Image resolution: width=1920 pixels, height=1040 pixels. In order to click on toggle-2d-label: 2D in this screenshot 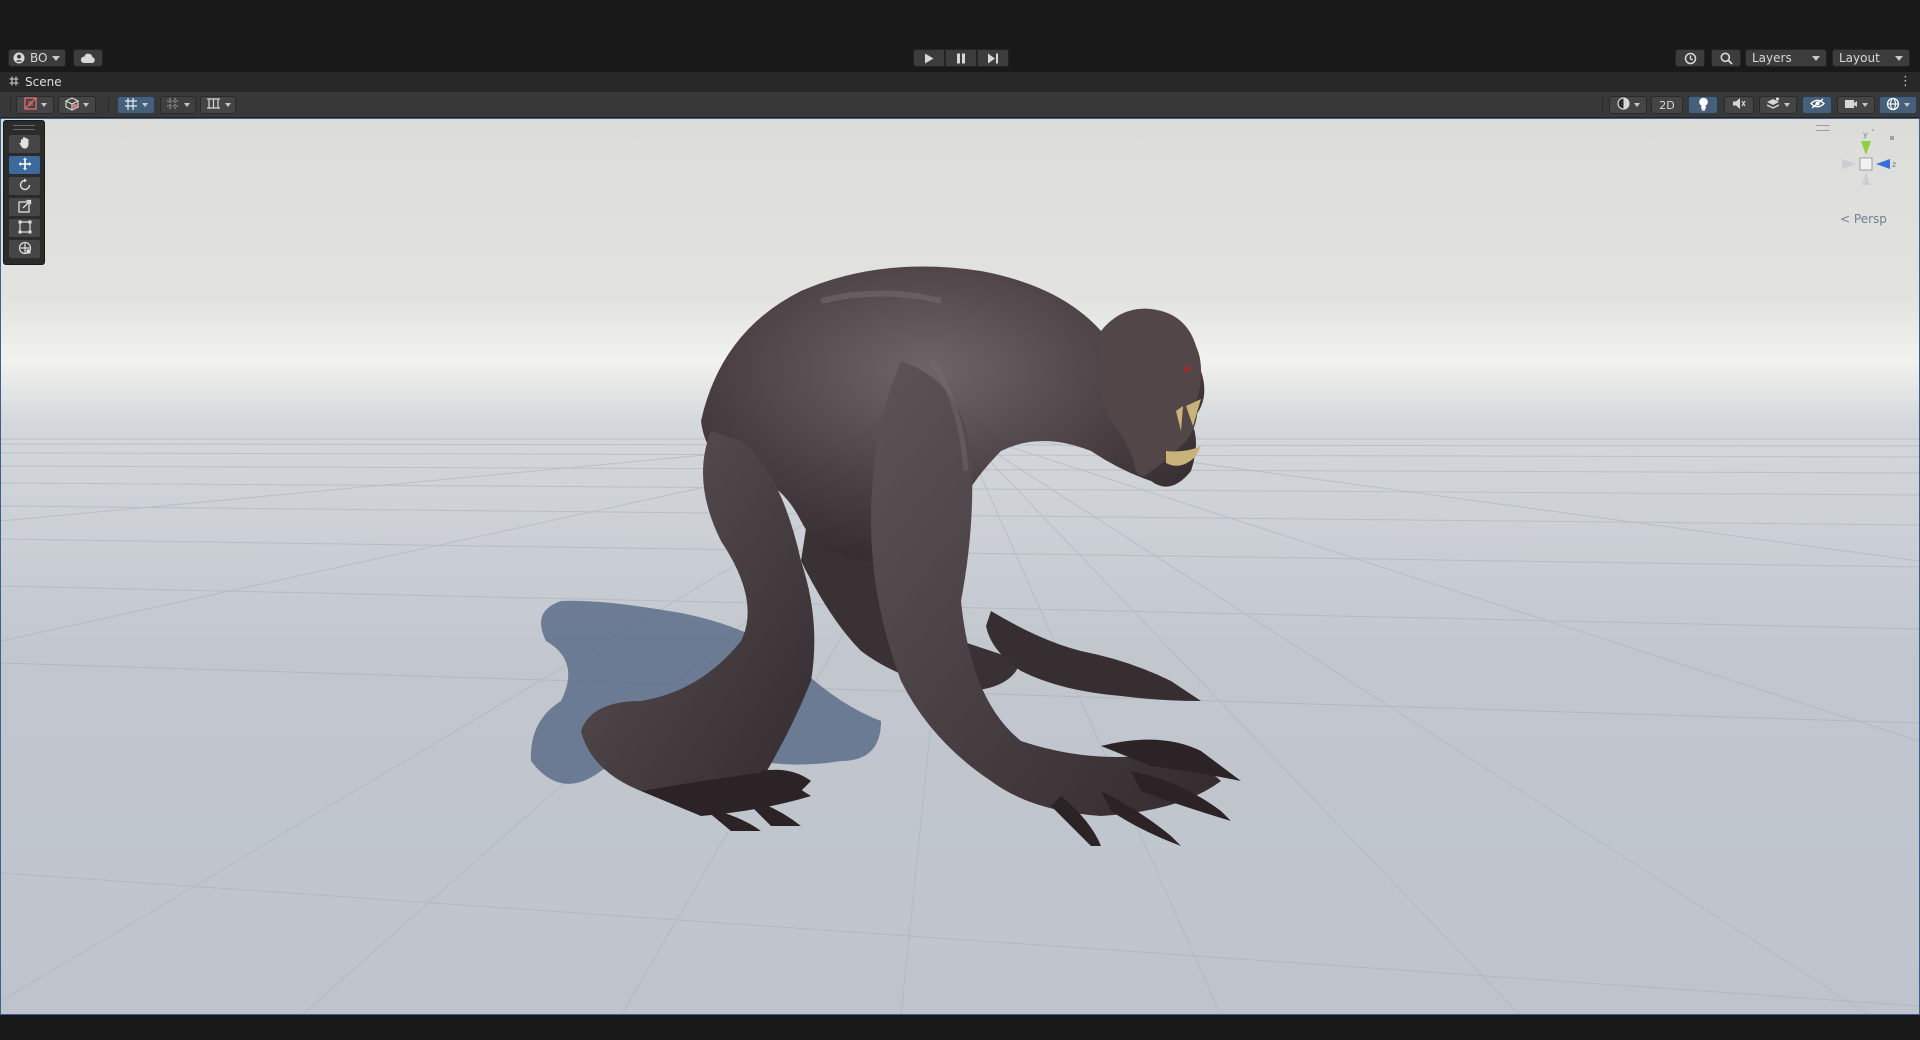, I will do `click(1667, 105)`.